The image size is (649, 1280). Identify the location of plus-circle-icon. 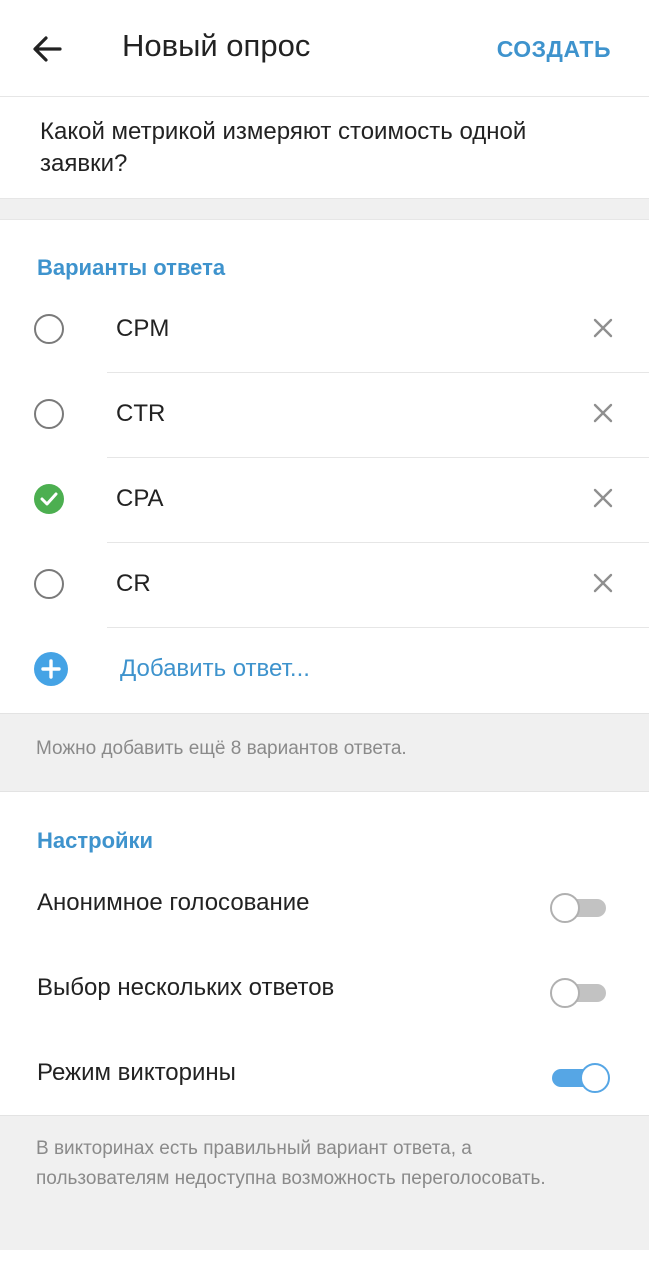
(51, 669).